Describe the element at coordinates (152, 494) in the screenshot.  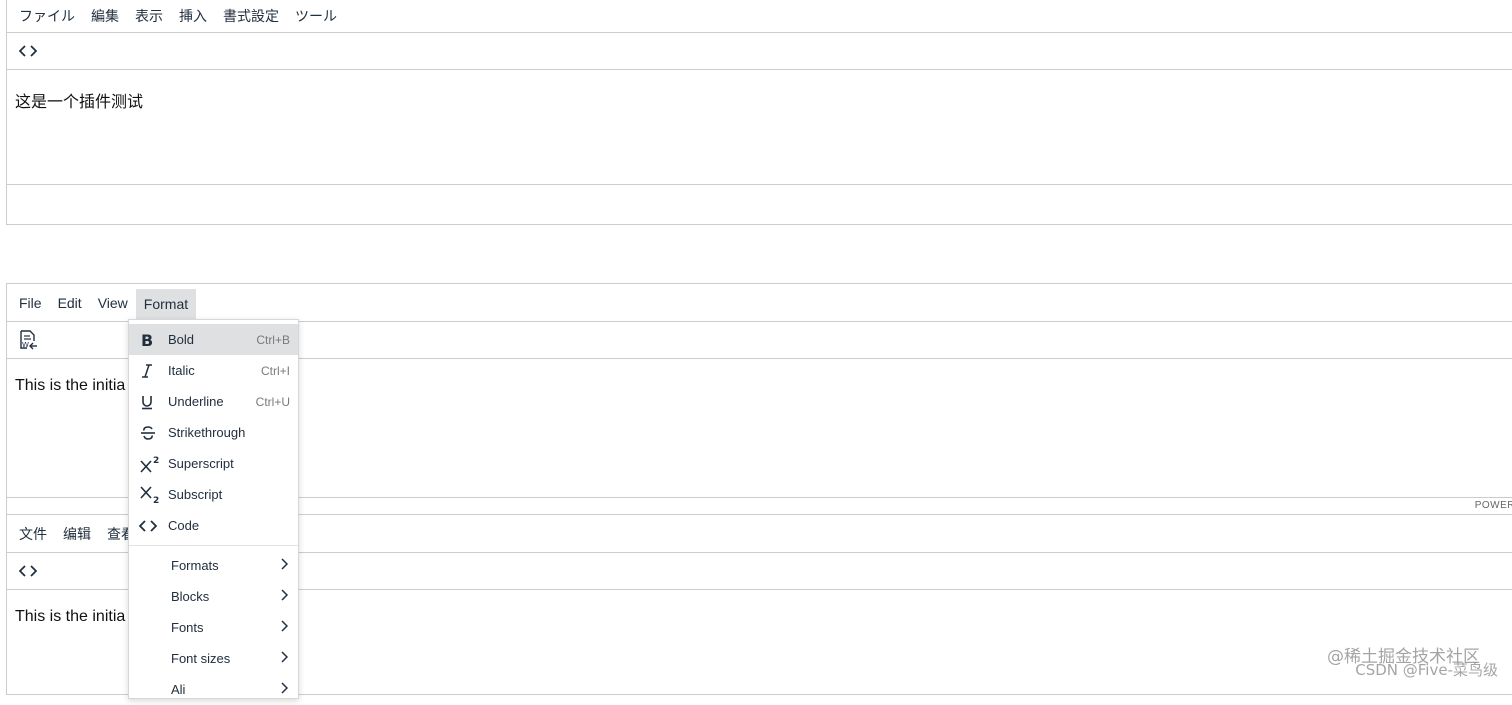
I see `subscript-icon: 2` at that location.